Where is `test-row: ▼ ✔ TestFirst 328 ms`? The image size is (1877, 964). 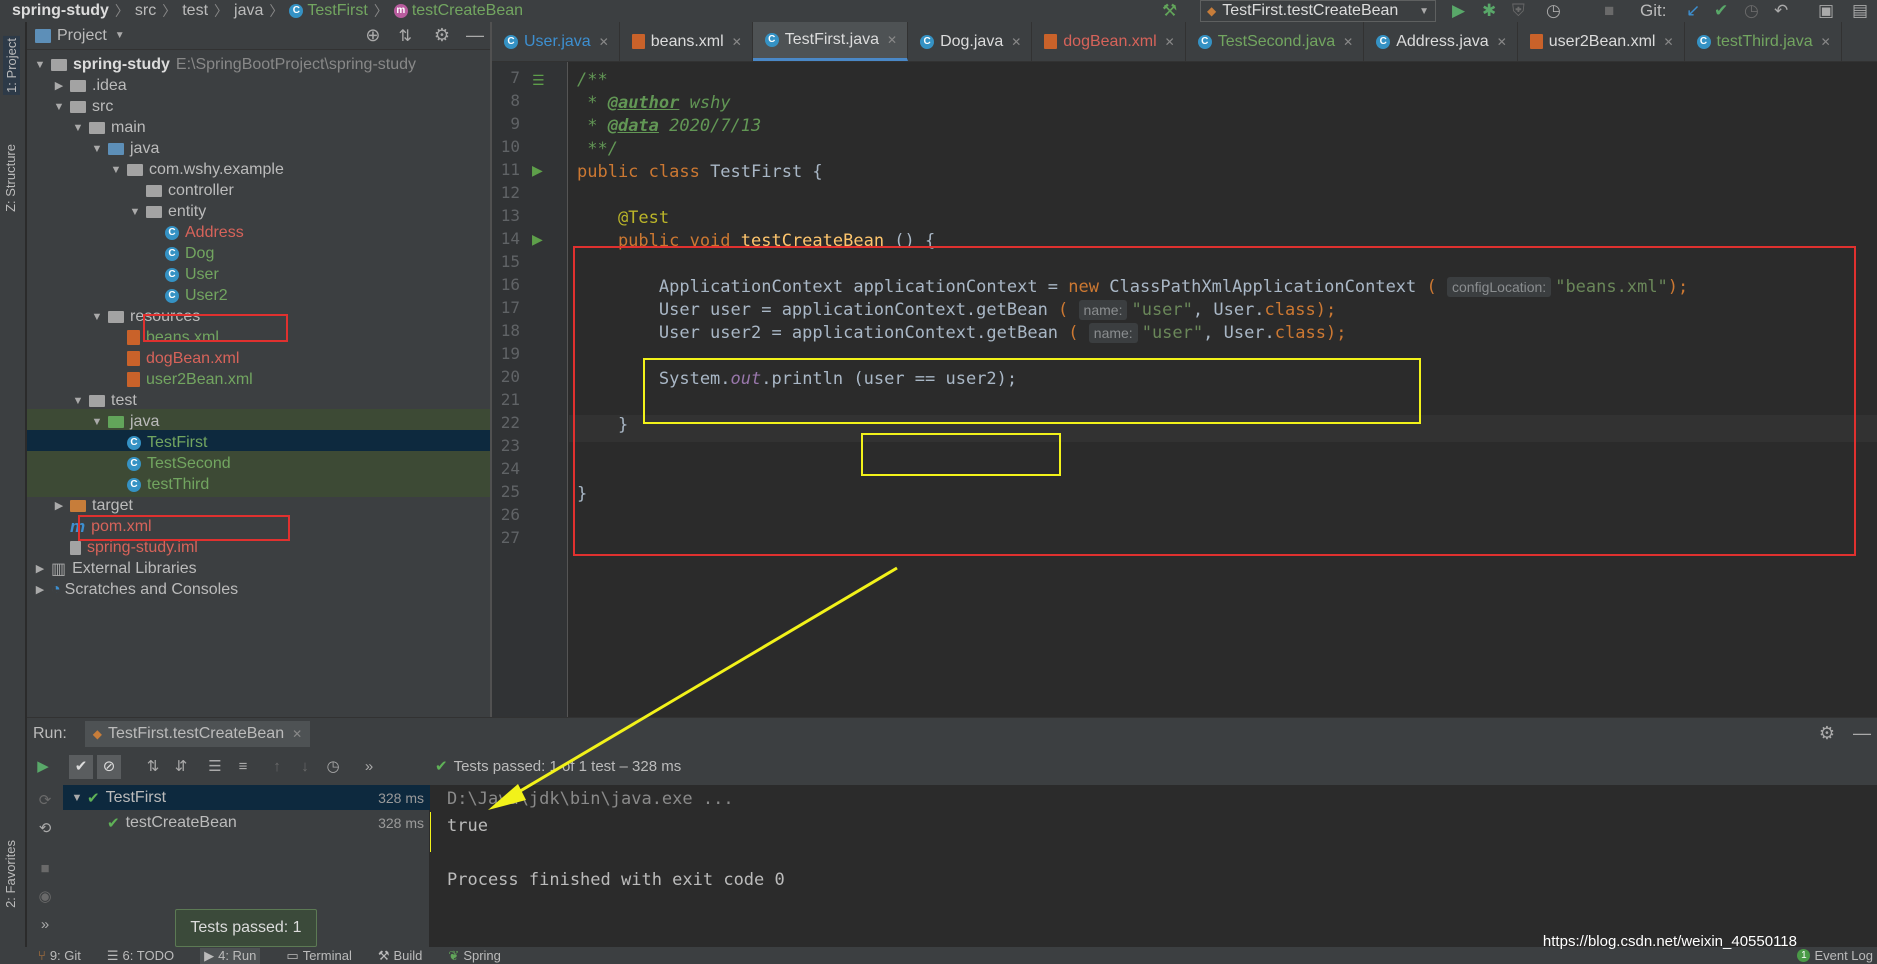
test-row: ▼ ✔ TestFirst 328 ms is located at coordinates (246, 797).